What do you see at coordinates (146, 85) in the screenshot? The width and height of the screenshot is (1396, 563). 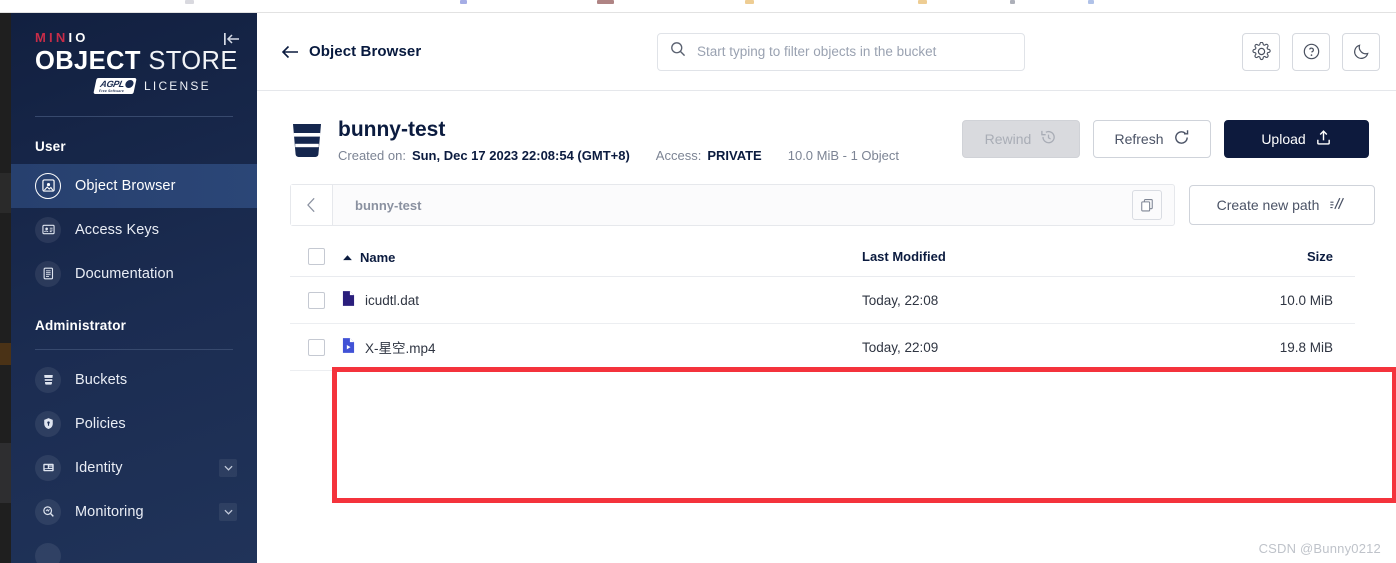 I see `license-row: AGPL Free Software LICENSE` at bounding box center [146, 85].